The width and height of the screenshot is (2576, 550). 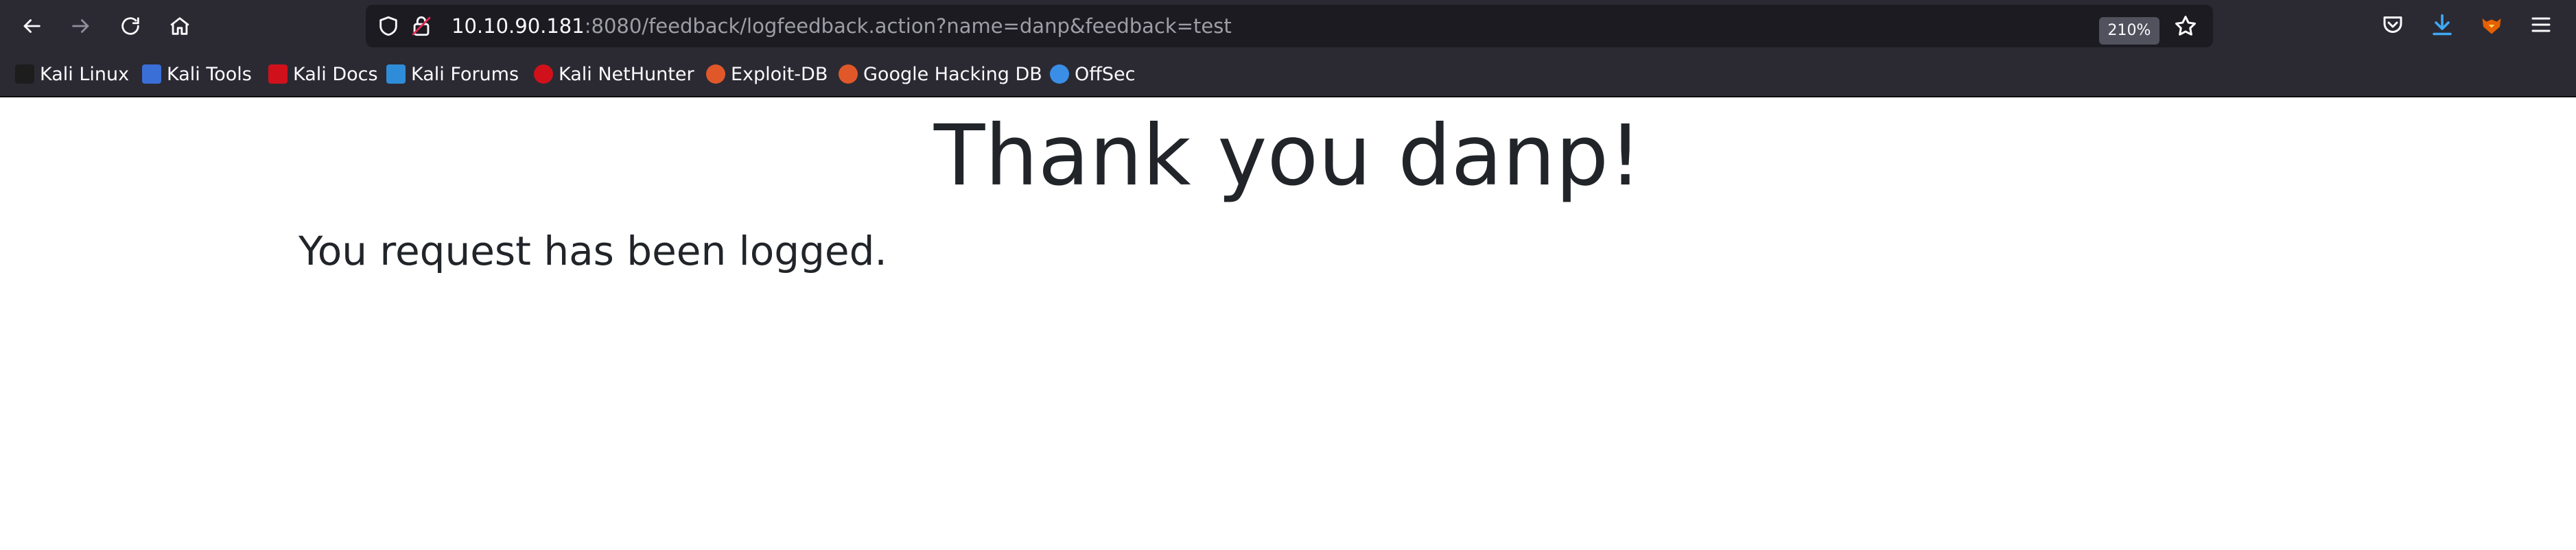 What do you see at coordinates (2185, 26) in the screenshot?
I see `bookmark-star-icon` at bounding box center [2185, 26].